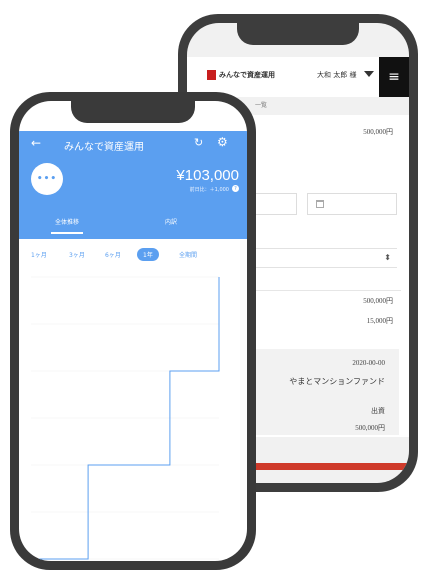  I want to click on back-phone-notch, so click(298, 34).